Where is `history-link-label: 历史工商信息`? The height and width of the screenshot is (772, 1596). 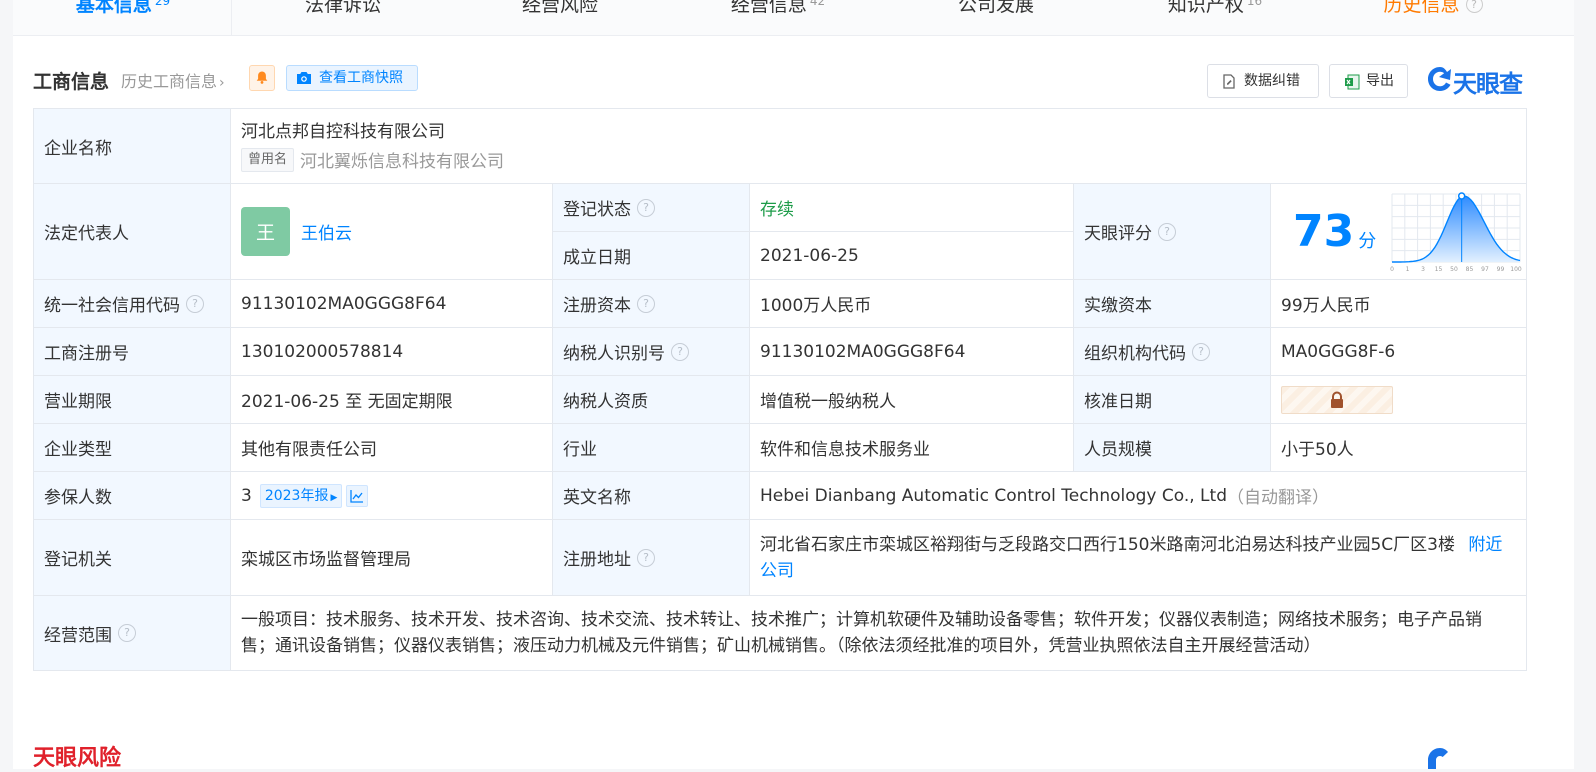 history-link-label: 历史工商信息 is located at coordinates (169, 81).